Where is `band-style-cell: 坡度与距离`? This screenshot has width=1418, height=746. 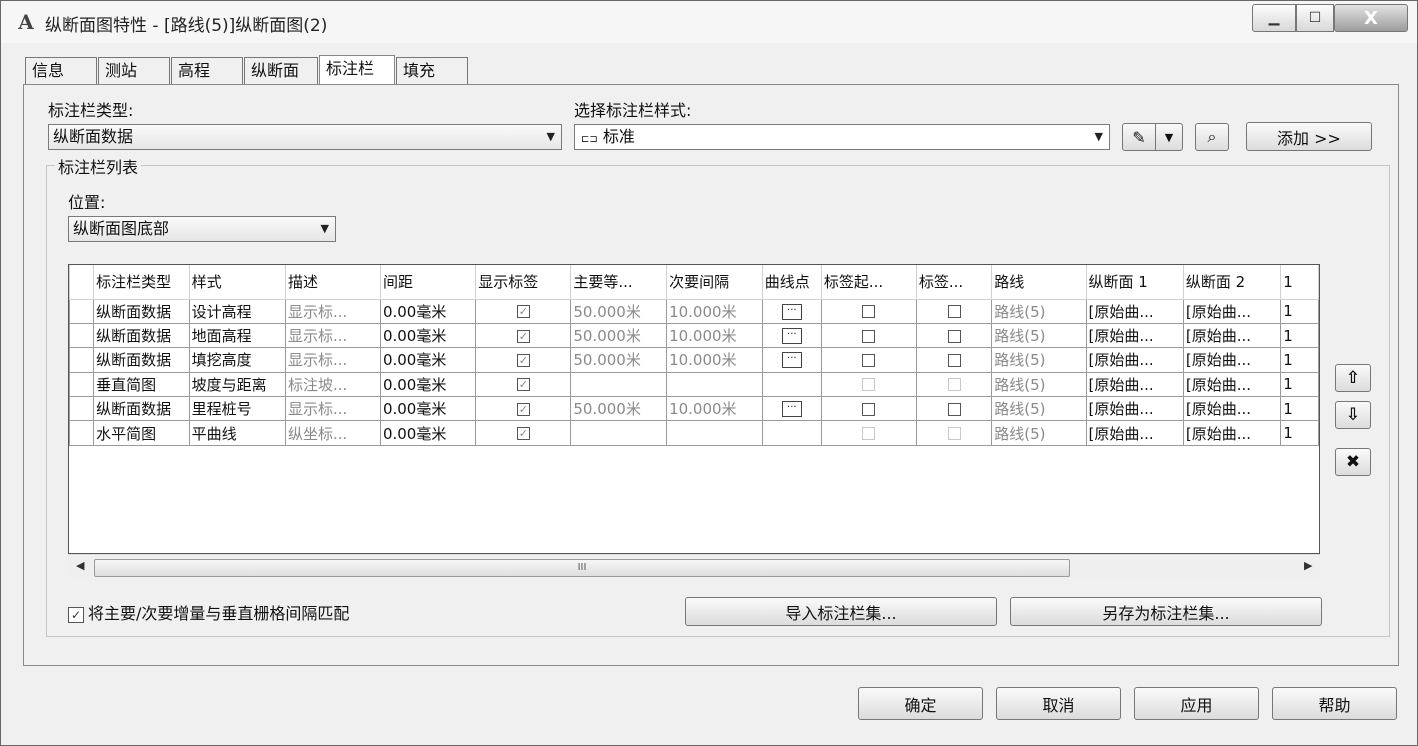 band-style-cell: 坡度与距离 is located at coordinates (237, 384).